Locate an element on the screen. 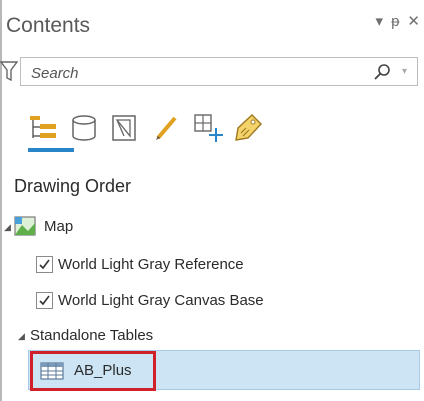 This screenshot has height=401, width=424. search-options-caret-icon: ▾ is located at coordinates (404, 71).